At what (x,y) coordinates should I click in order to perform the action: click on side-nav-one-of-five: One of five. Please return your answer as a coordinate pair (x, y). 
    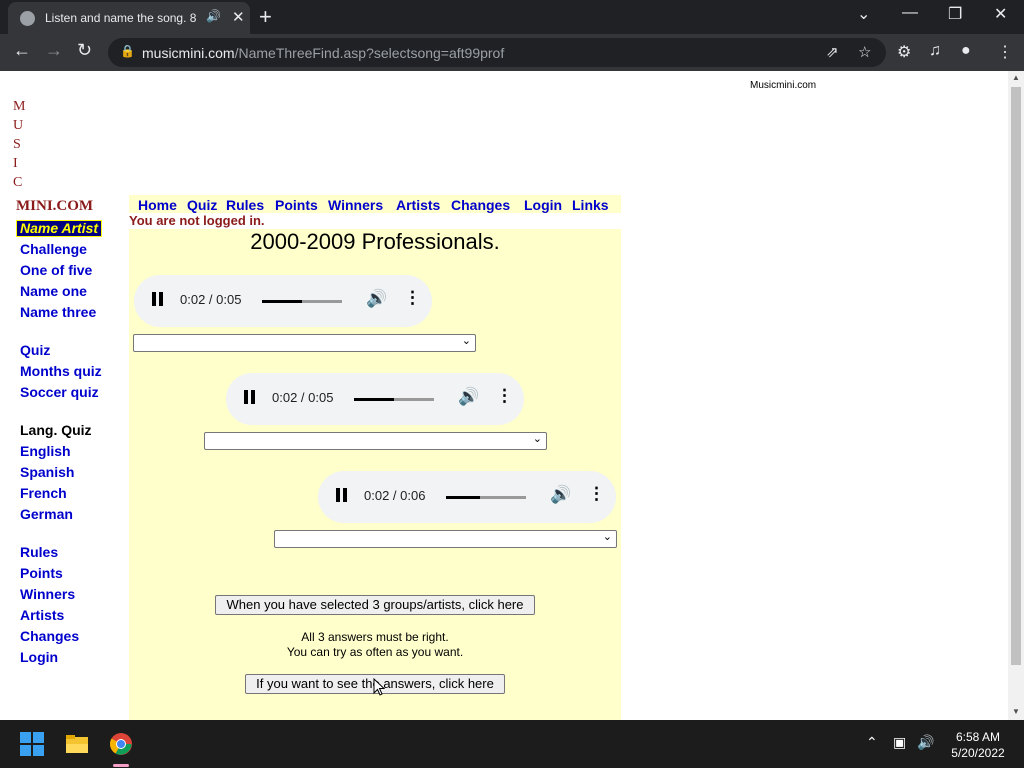
    Looking at the image, I should click on (66, 270).